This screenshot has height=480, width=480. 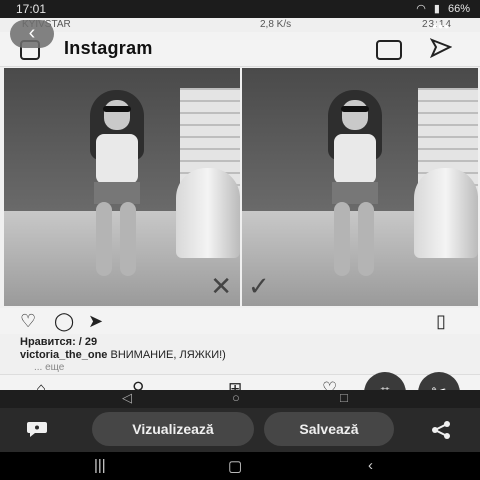 What do you see at coordinates (240, 25) in the screenshot?
I see `inner-status-bar: KYIVSTAR 2,8 K/s 23:14` at bounding box center [240, 25].